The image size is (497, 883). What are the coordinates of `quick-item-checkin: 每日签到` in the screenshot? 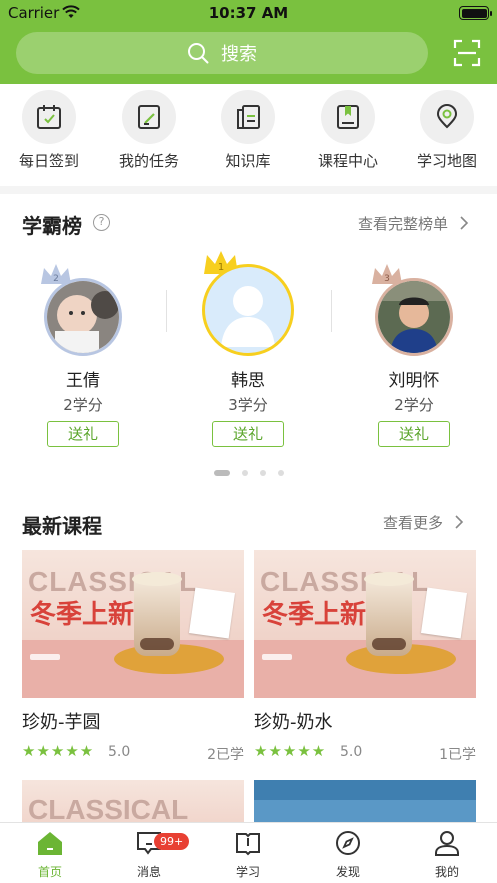 It's located at (49, 130).